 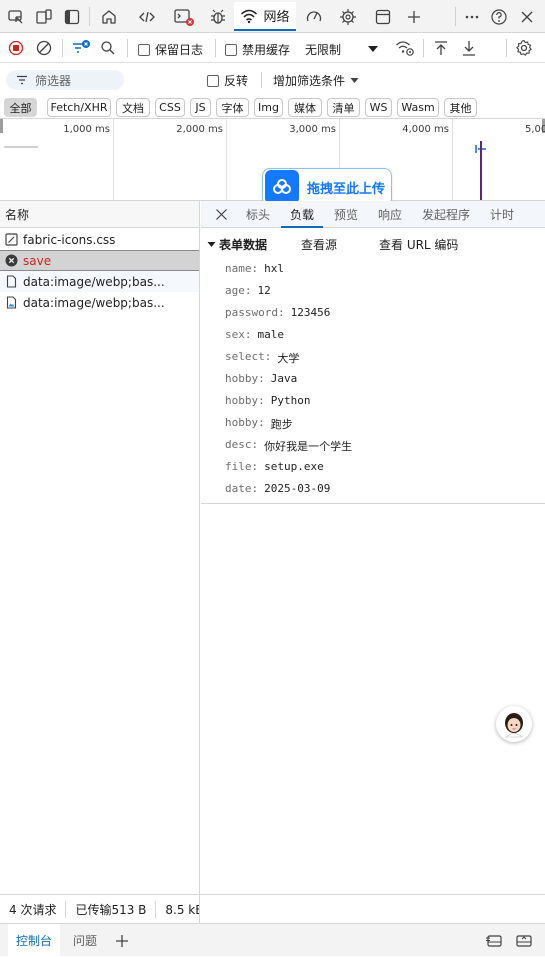 What do you see at coordinates (418, 107) in the screenshot?
I see `type-filter-wasm: Wasm` at bounding box center [418, 107].